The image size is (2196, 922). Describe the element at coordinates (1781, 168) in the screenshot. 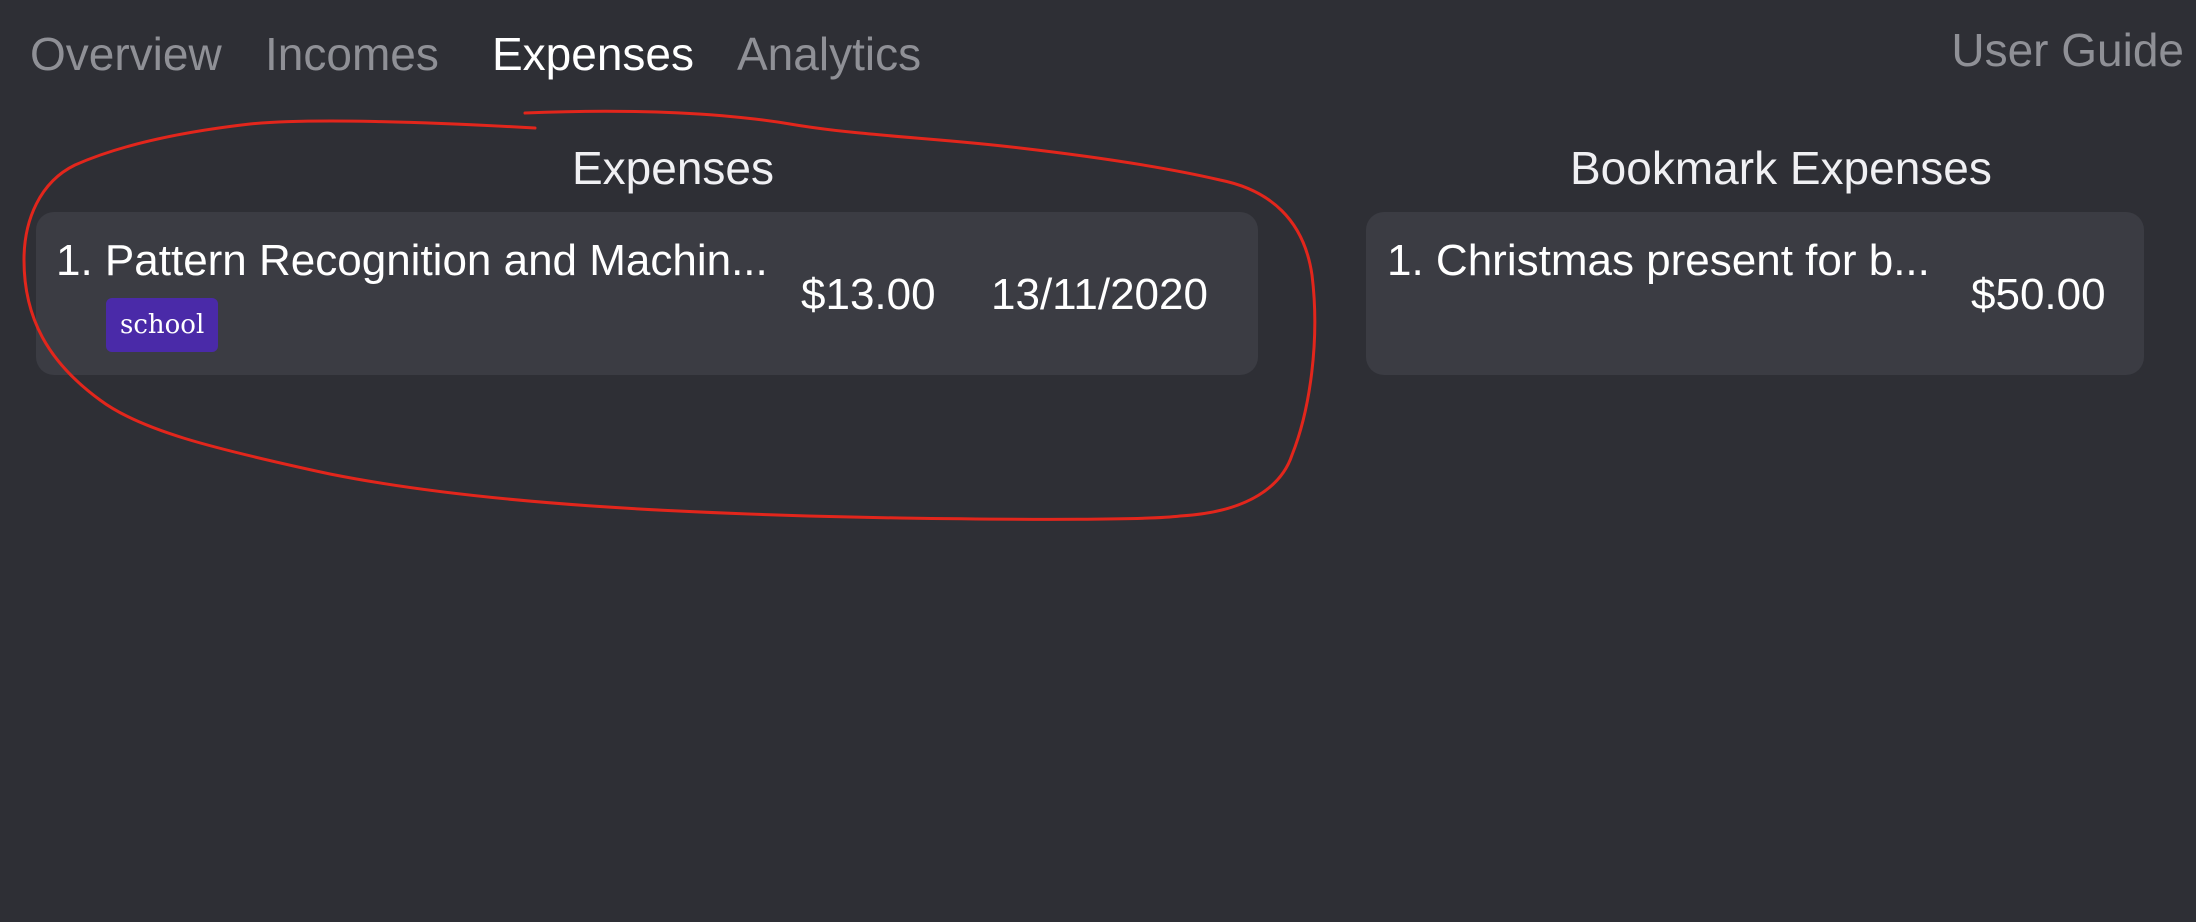

I see `bookmark-panel-title: Bookmark Expenses` at that location.